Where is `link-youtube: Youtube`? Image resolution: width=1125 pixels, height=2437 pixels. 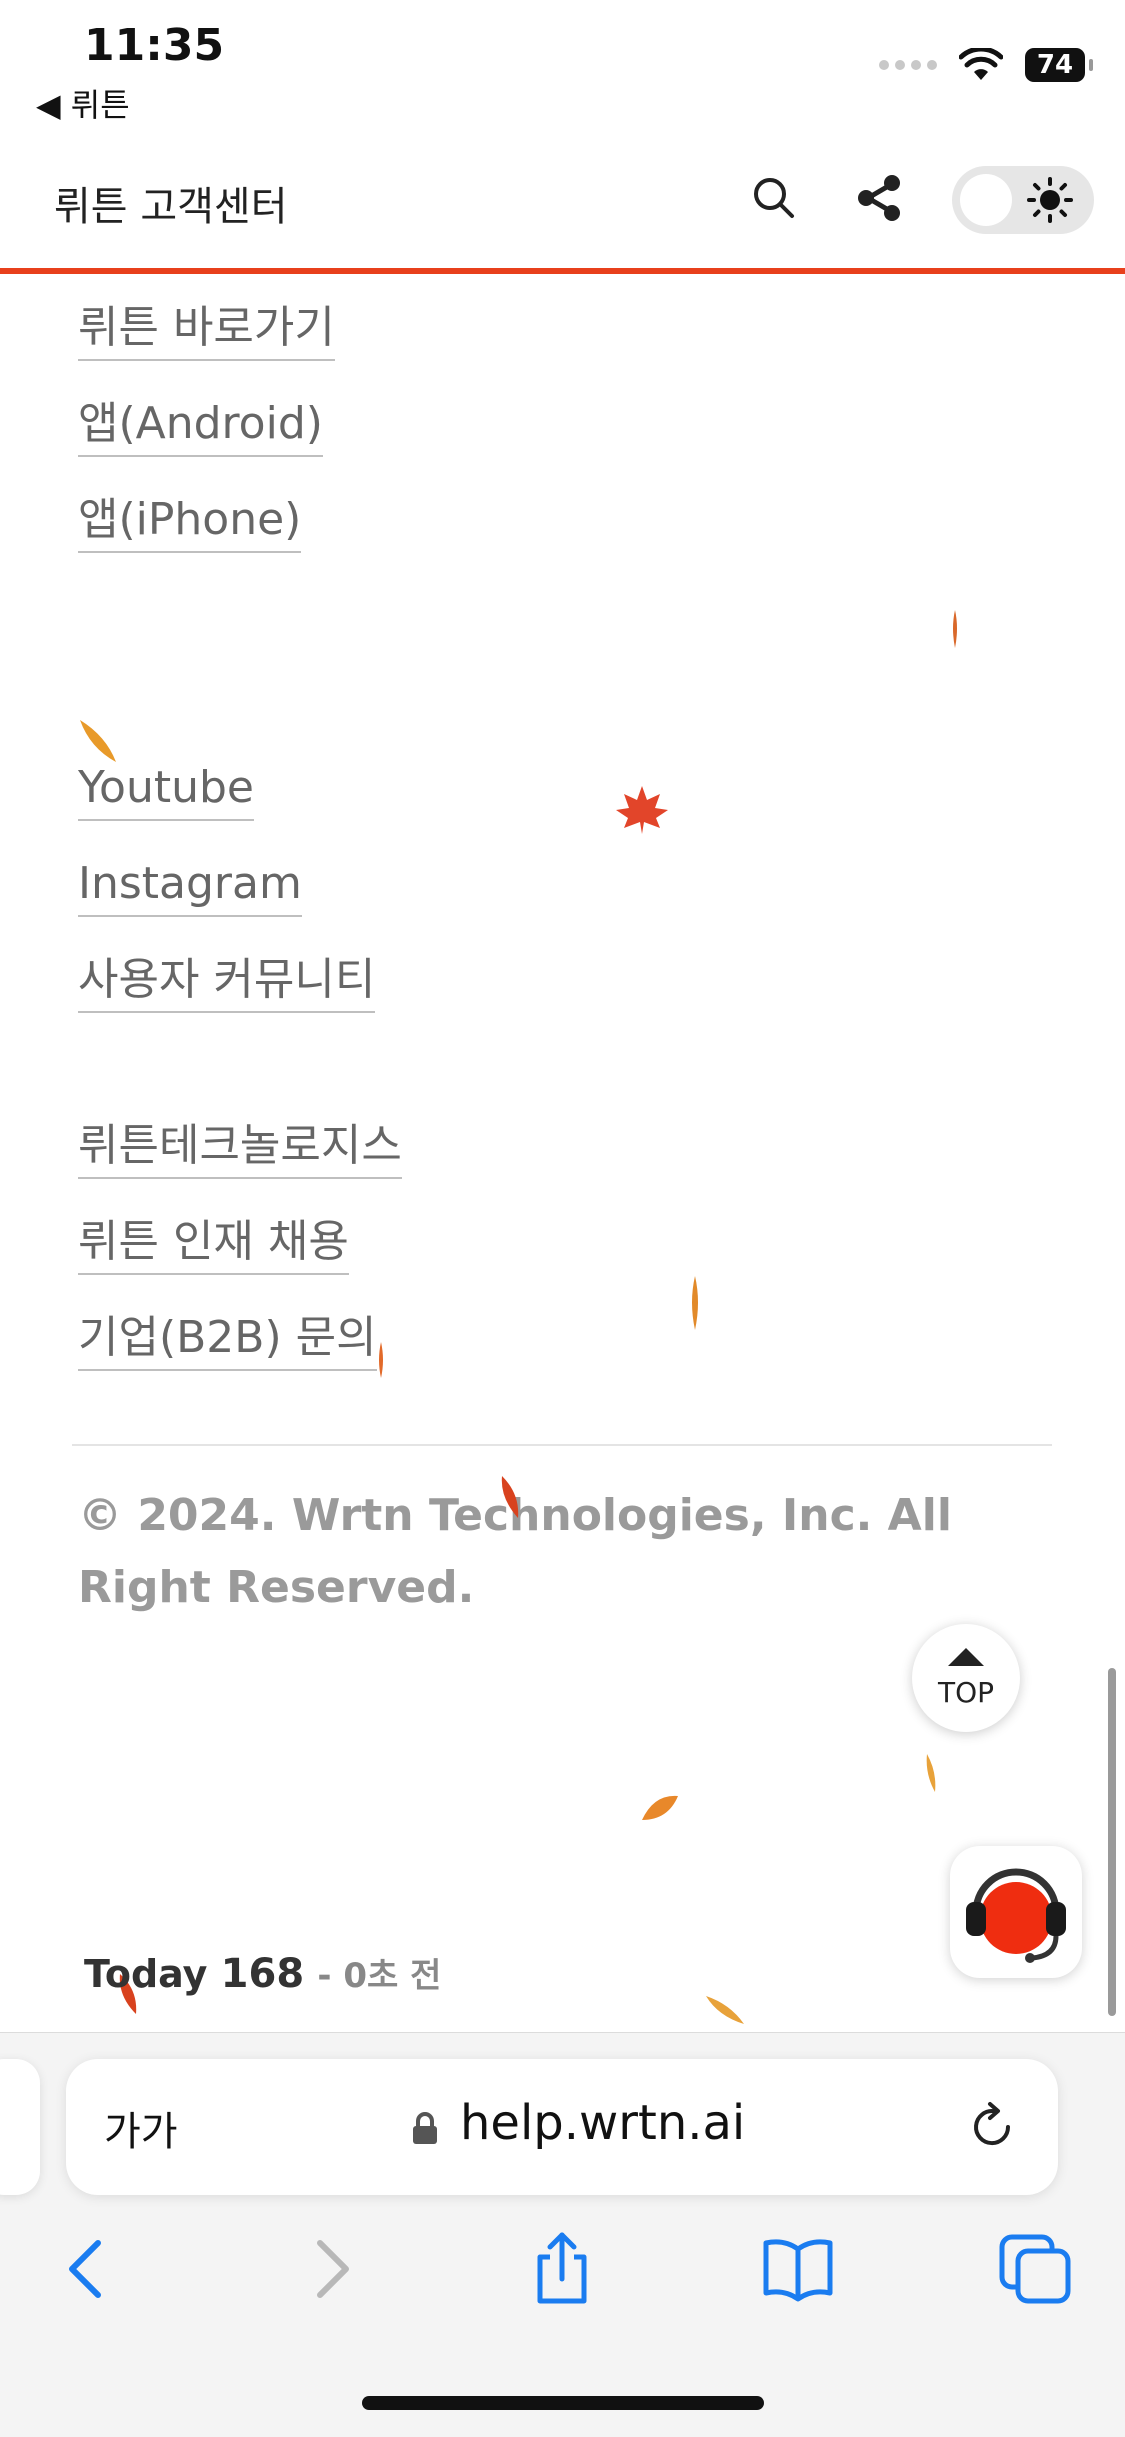
link-youtube: Youtube is located at coordinates (166, 791).